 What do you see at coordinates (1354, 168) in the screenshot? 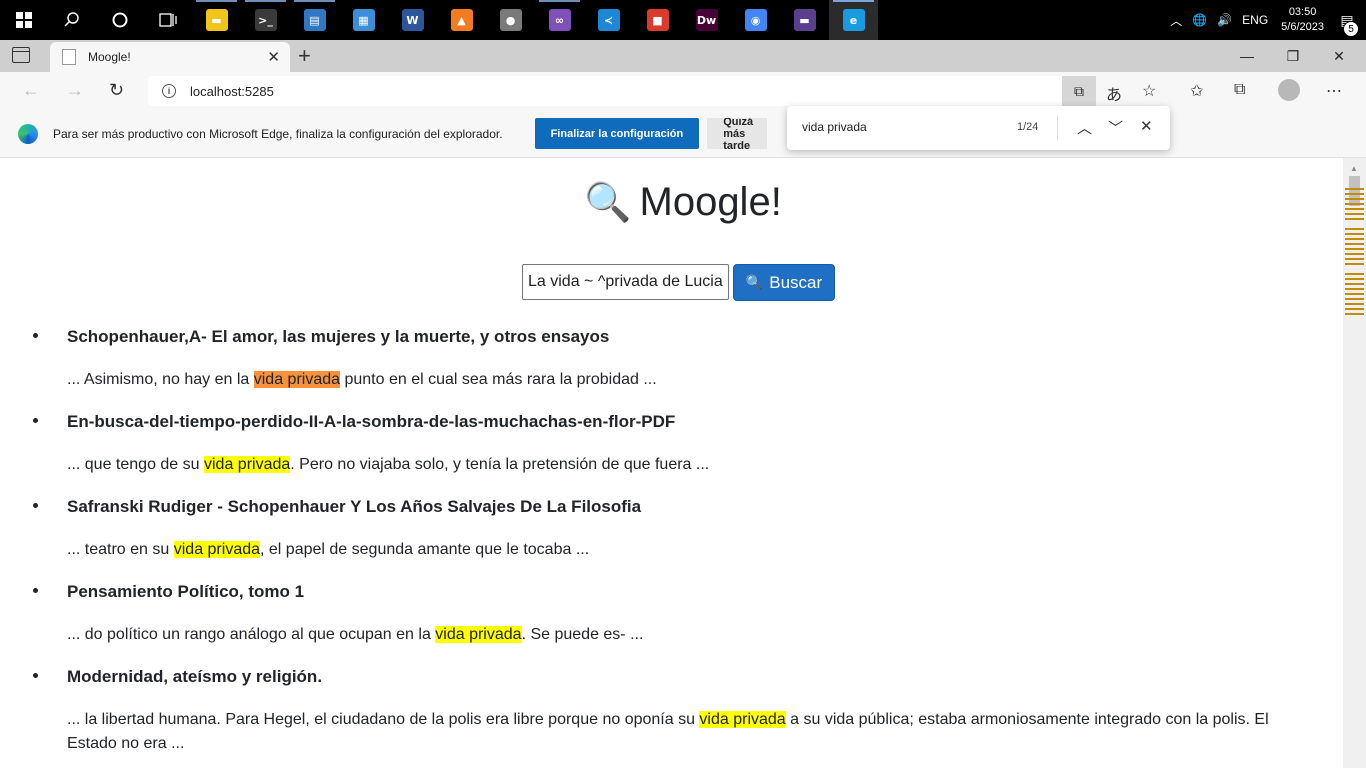
I see `scroll-up-icon: ▲` at bounding box center [1354, 168].